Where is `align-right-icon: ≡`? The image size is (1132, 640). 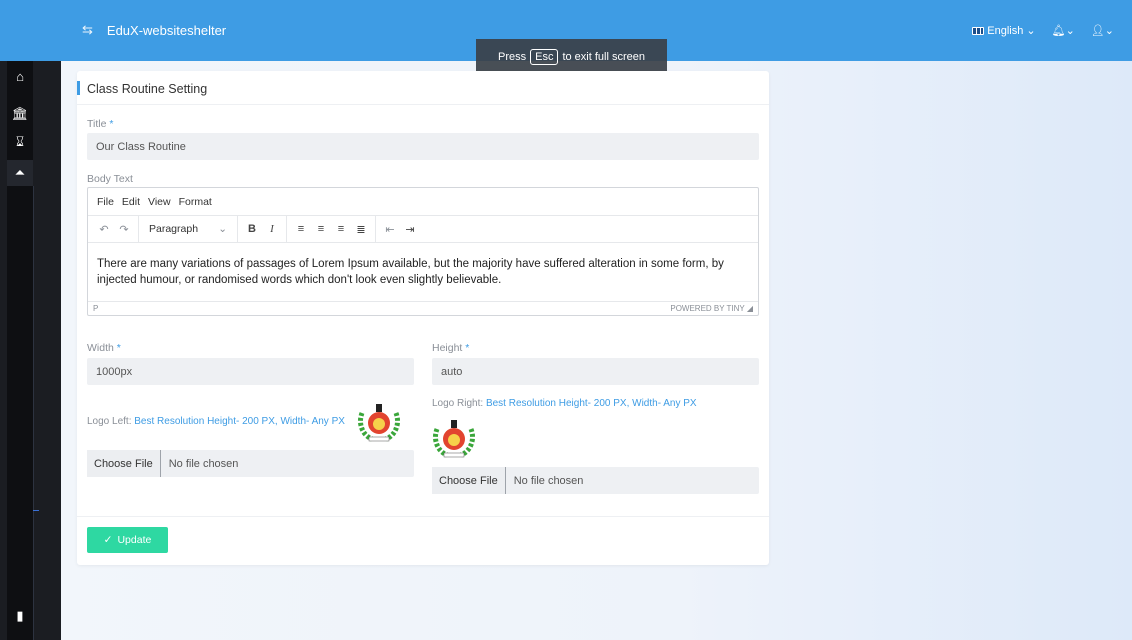 align-right-icon: ≡ is located at coordinates (341, 229).